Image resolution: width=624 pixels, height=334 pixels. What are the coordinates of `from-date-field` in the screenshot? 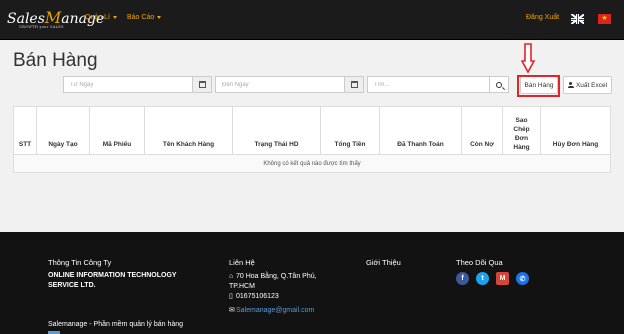 It's located at (137, 84).